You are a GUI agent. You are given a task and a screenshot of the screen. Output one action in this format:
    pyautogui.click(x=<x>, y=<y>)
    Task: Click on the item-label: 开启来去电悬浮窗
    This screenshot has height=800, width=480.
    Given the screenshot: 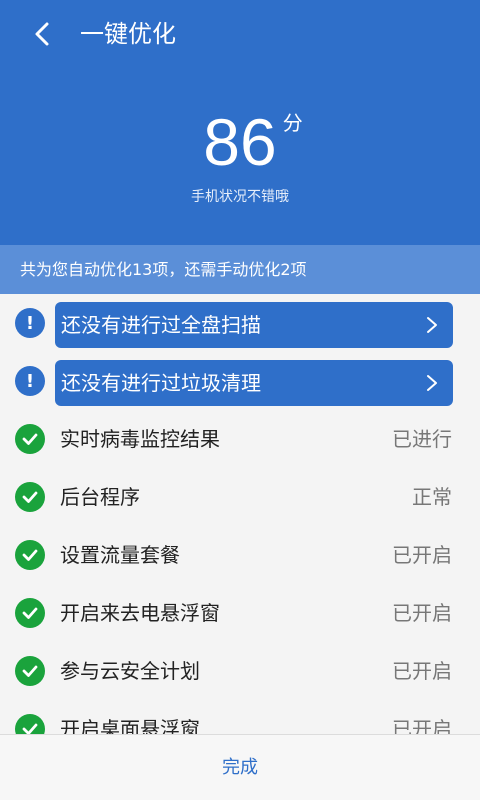 What is the action you would take?
    pyautogui.click(x=140, y=613)
    